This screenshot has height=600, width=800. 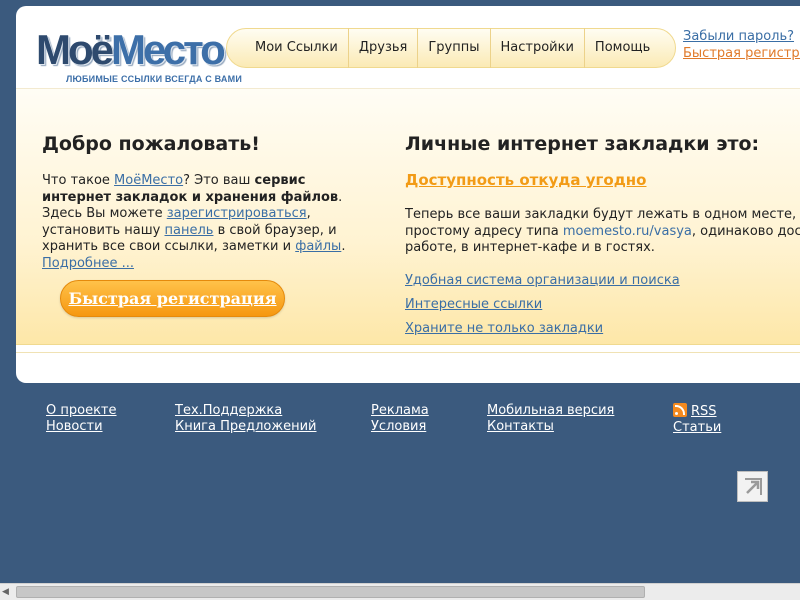 I want to click on footer-ads-link: Реклама, so click(x=400, y=411).